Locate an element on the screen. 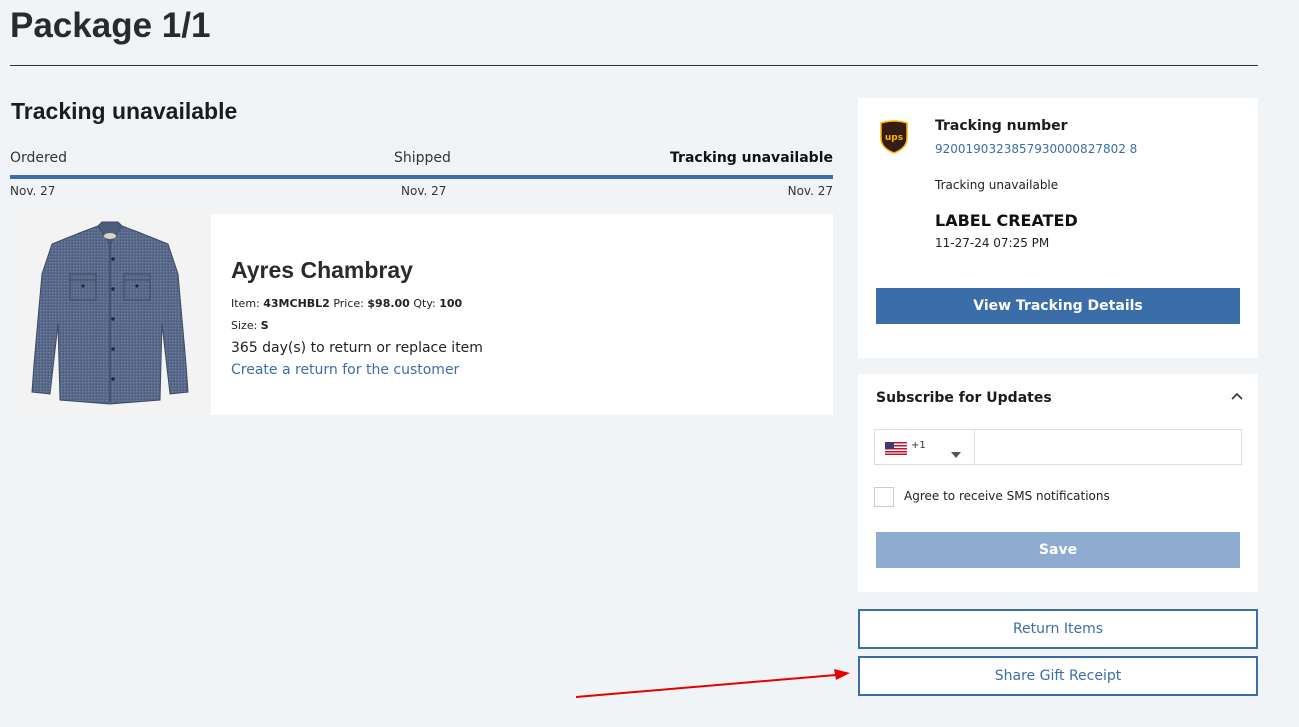 This screenshot has height=727, width=1299. save-button: Save is located at coordinates (1058, 550).